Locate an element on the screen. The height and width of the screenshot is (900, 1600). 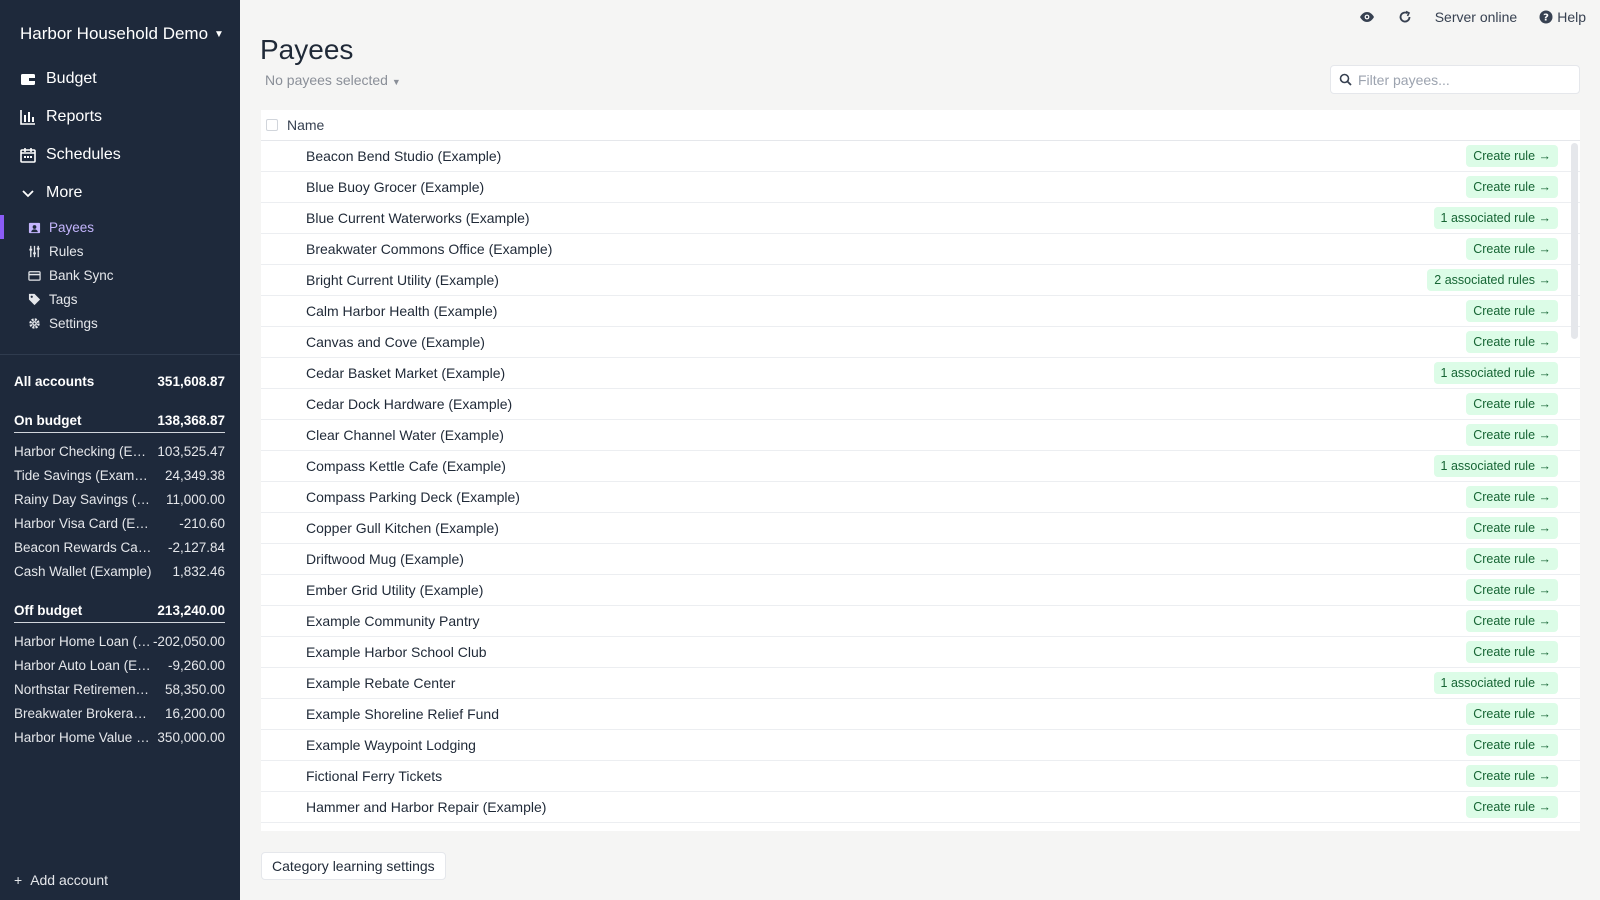
account-row: Breakwater Brokerage (Example) 16,200.00 is located at coordinates (119, 713).